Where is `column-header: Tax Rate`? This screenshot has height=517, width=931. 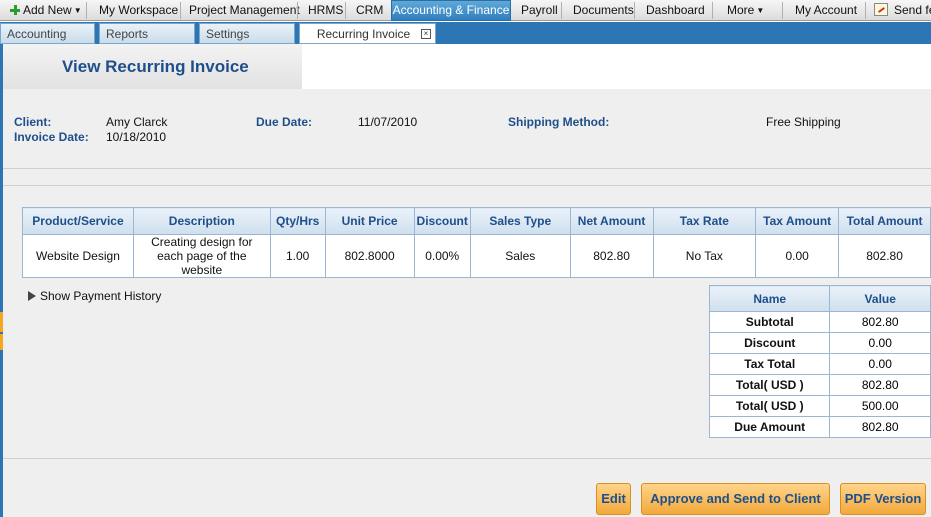 column-header: Tax Rate is located at coordinates (704, 221).